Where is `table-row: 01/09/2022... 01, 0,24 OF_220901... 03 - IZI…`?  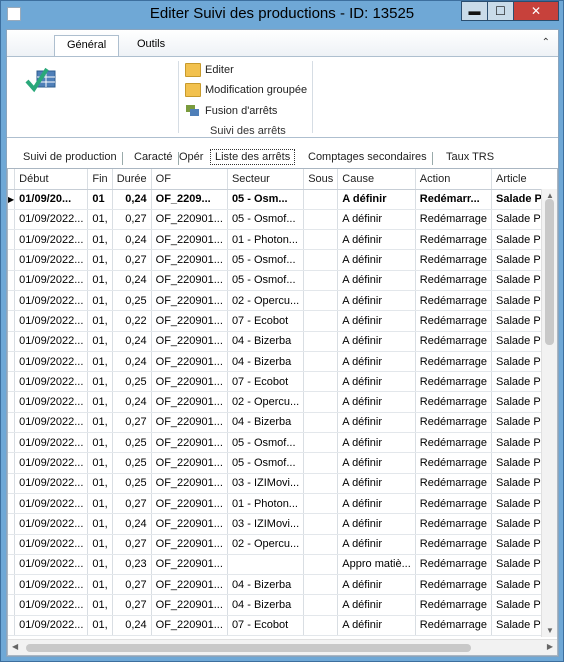 table-row: 01/09/2022... 01, 0,24 OF_220901... 03 - IZI… is located at coordinates (282, 524).